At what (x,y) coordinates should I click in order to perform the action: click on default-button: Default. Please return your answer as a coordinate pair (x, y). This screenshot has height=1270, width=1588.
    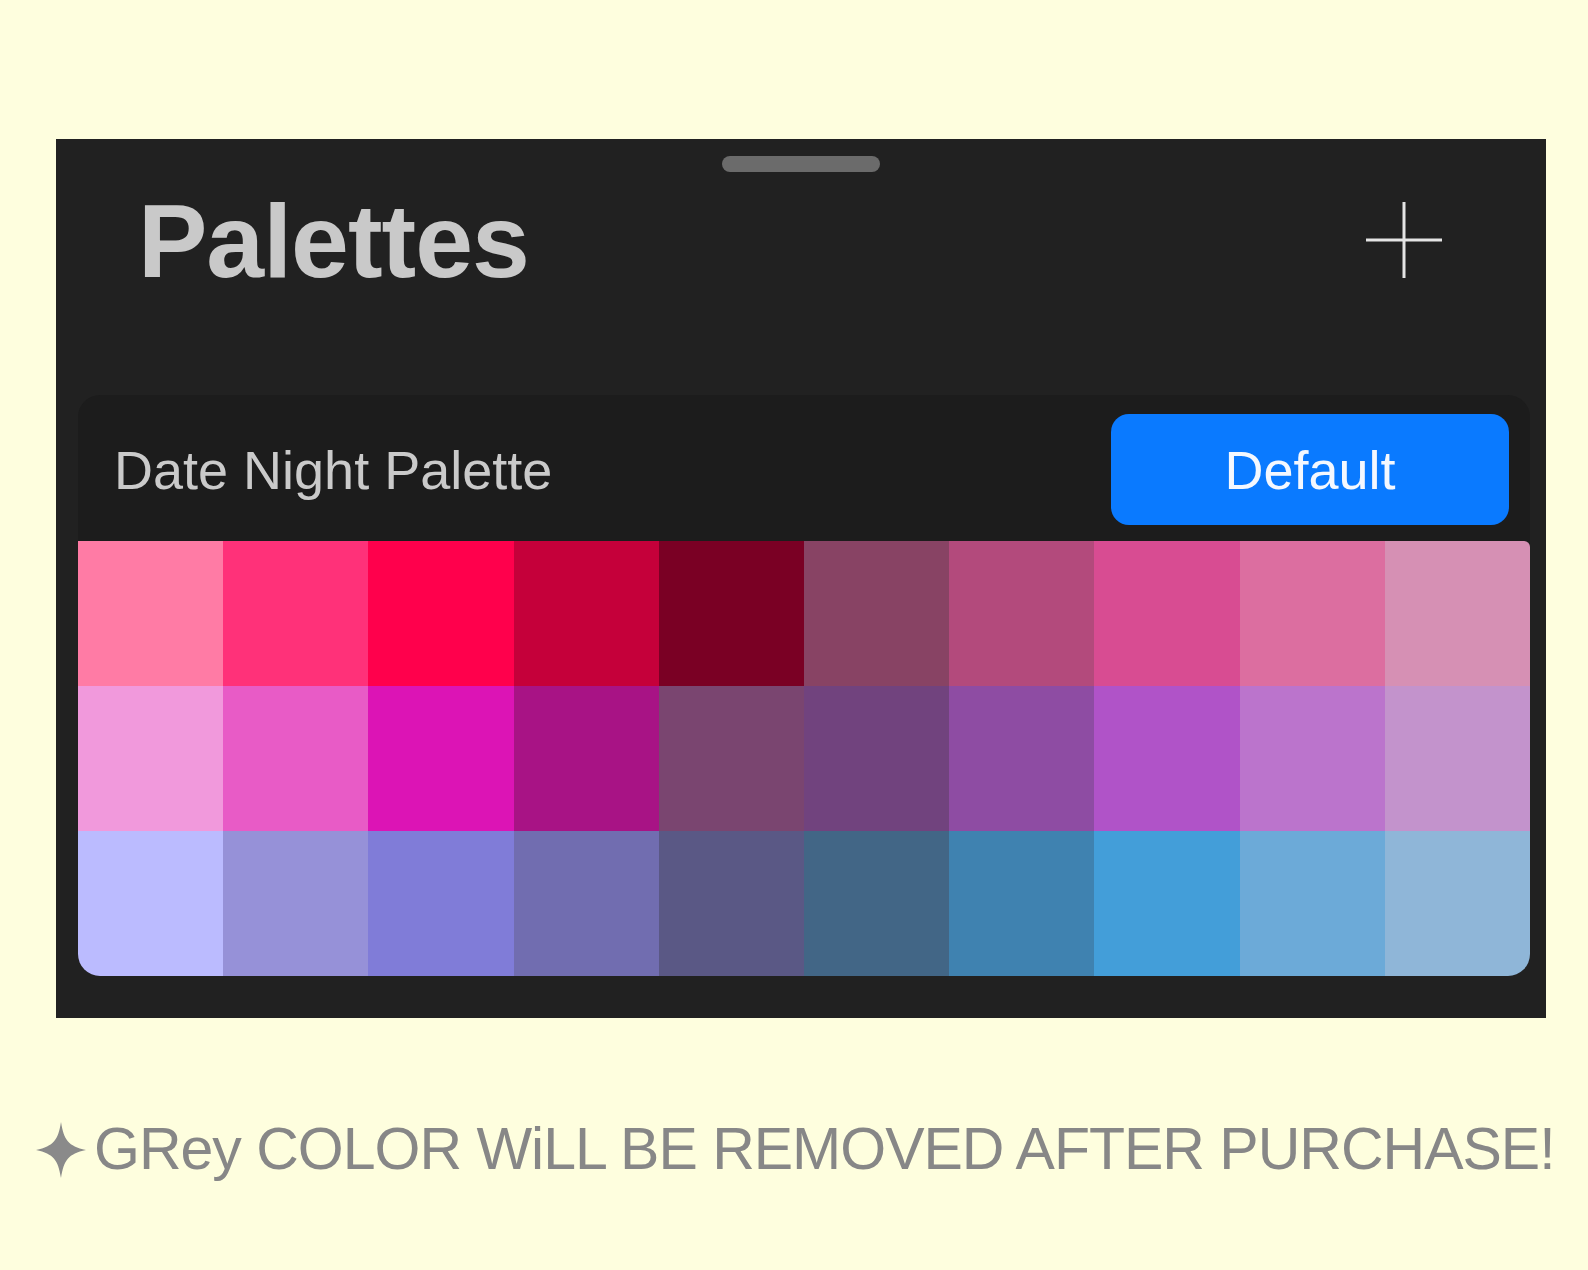
    Looking at the image, I should click on (1310, 469).